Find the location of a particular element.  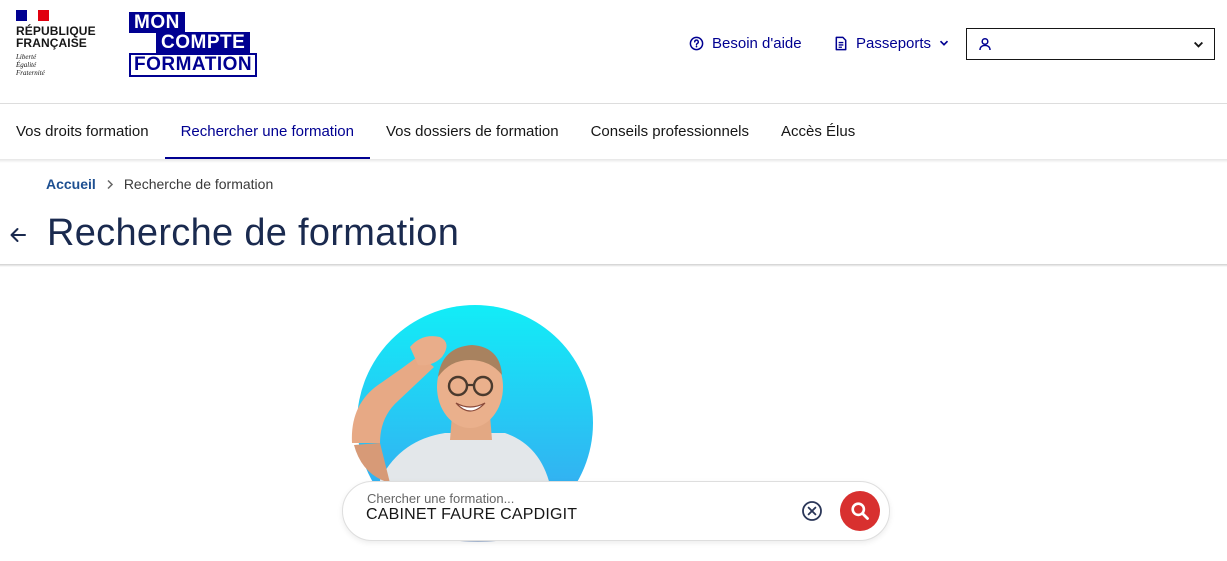

passports-label: Passeports is located at coordinates (894, 43).